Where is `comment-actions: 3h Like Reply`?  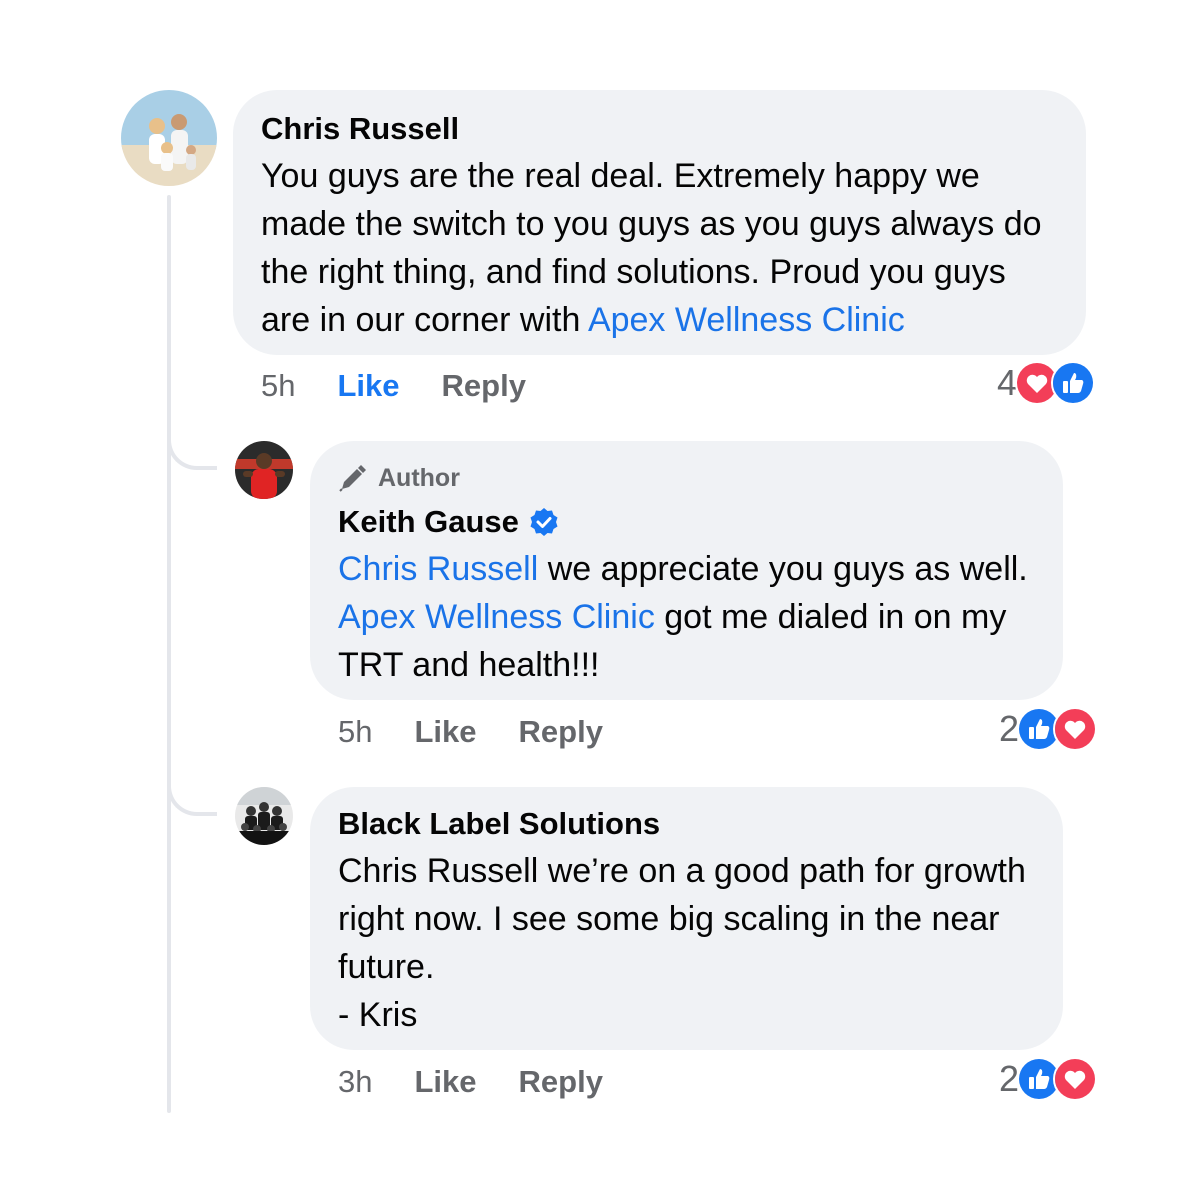 comment-actions: 3h Like Reply is located at coordinates (470, 1082).